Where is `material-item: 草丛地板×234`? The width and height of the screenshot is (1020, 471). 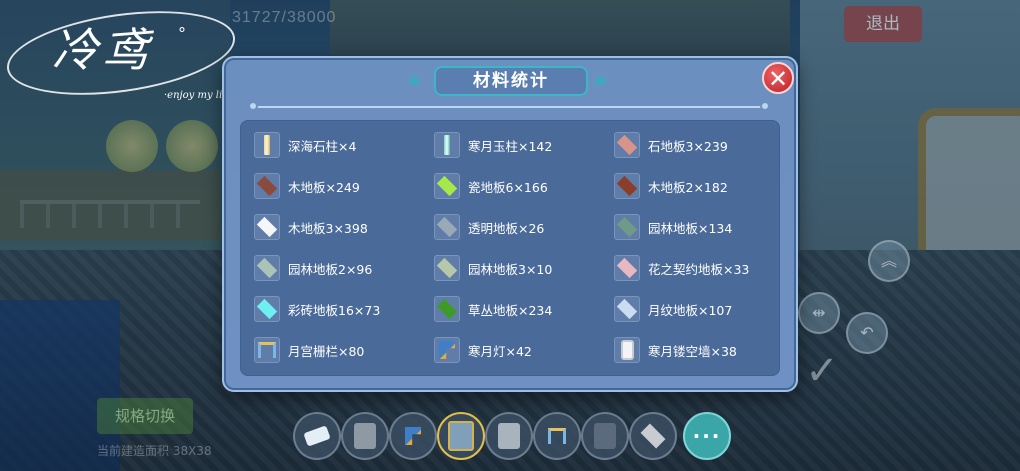 material-item: 草丛地板×234 is located at coordinates (522, 309).